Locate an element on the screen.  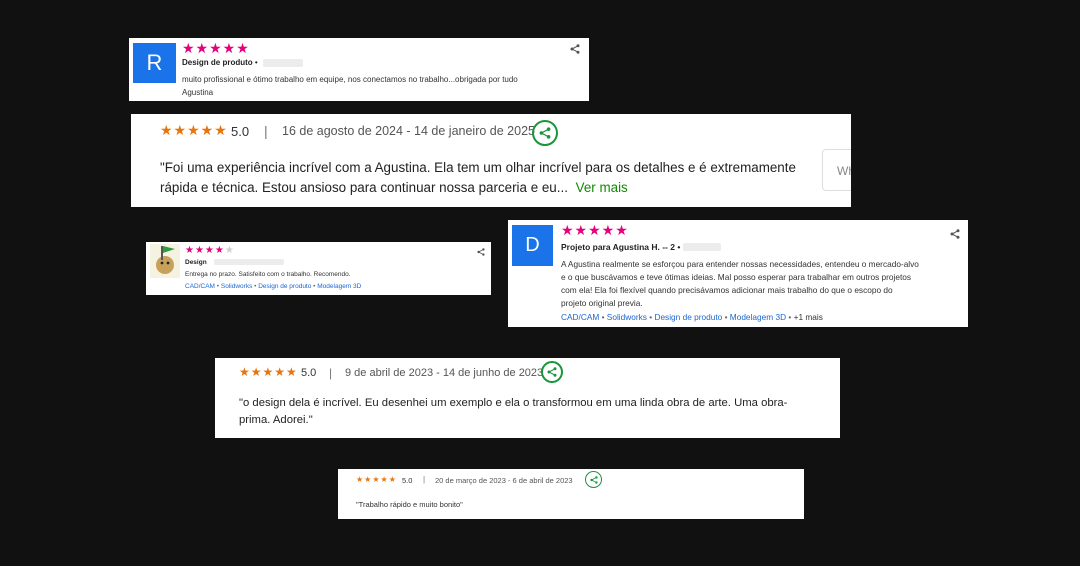
see-more-link: Ver mais is located at coordinates (602, 187).